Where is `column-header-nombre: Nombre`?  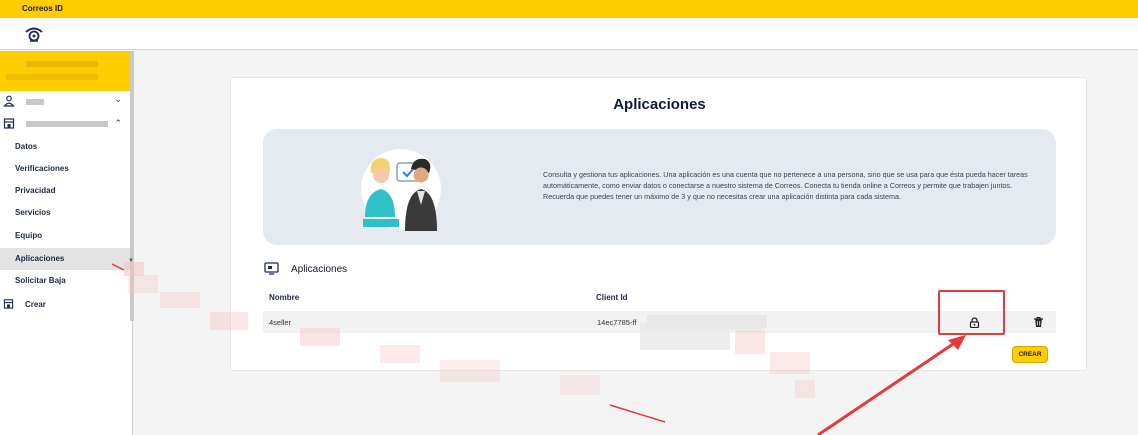
column-header-nombre: Nombre is located at coordinates (284, 297).